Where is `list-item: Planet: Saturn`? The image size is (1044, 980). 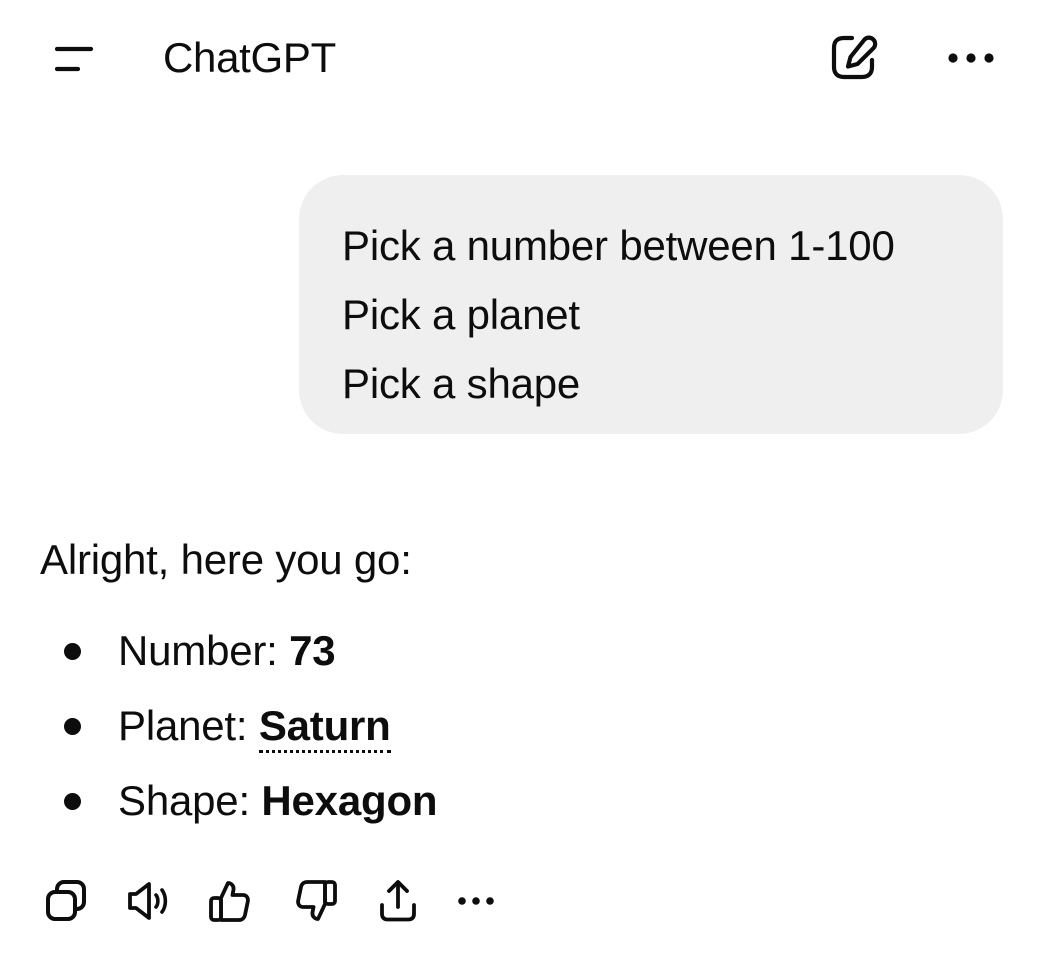 list-item: Planet: Saturn is located at coordinates (520, 726).